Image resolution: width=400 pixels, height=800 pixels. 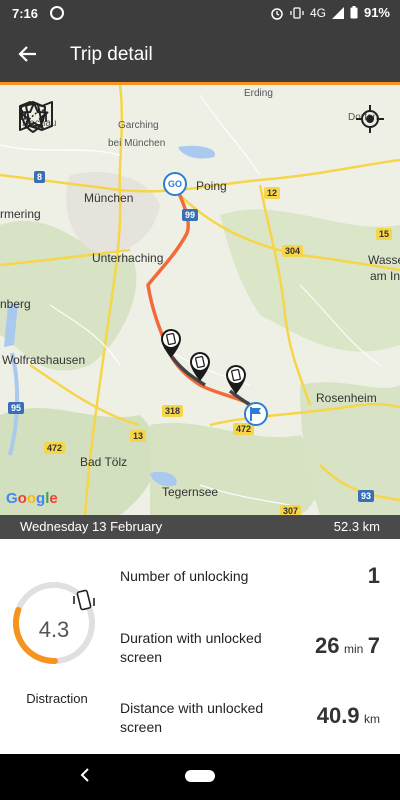 What do you see at coordinates (15, 304) in the screenshot?
I see `map-label-nberg: nberg` at bounding box center [15, 304].